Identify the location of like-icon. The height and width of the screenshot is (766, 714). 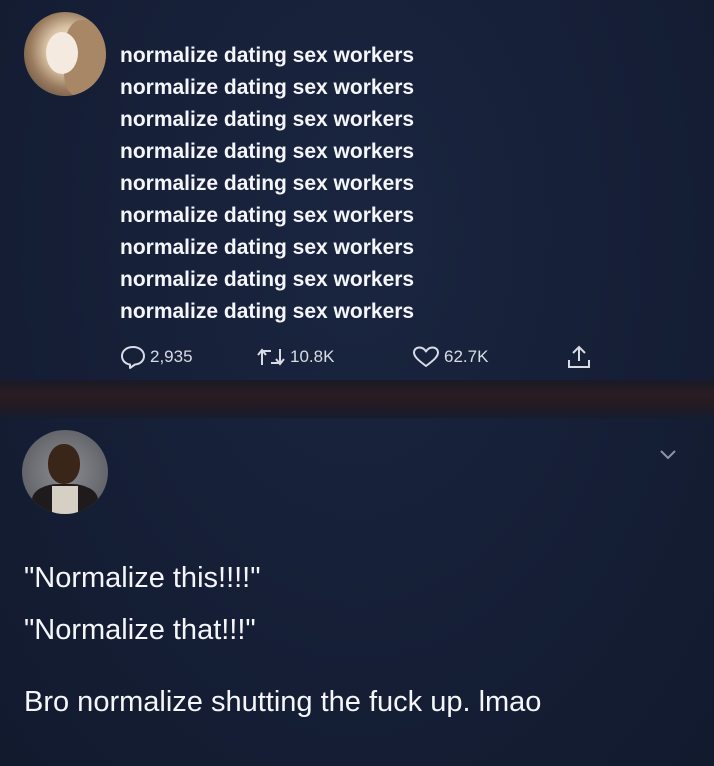
(426, 357).